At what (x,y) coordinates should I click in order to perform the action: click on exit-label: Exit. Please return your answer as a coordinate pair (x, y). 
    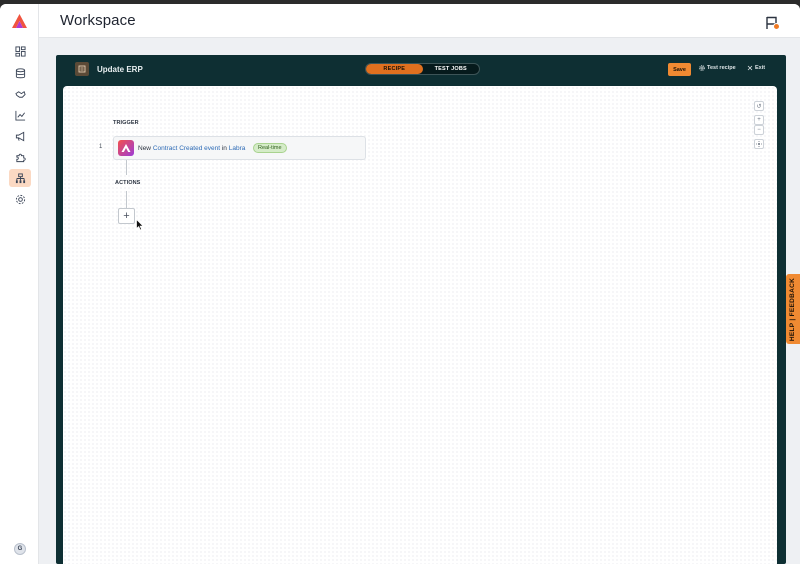
    Looking at the image, I should click on (760, 68).